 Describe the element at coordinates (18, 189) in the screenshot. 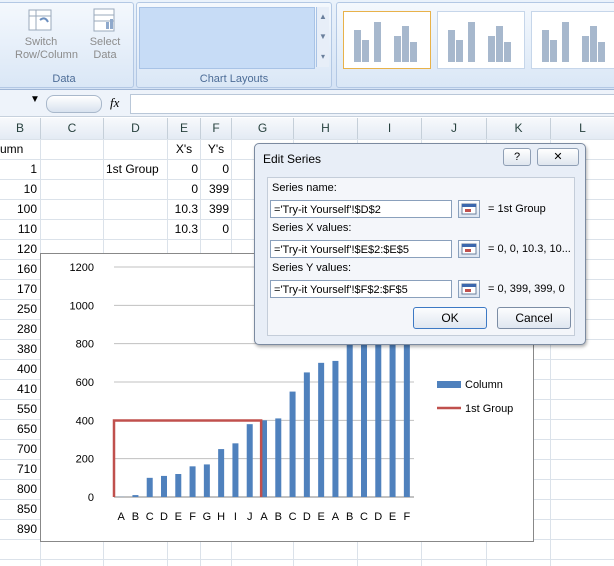

I see `cell-B3: 10` at that location.